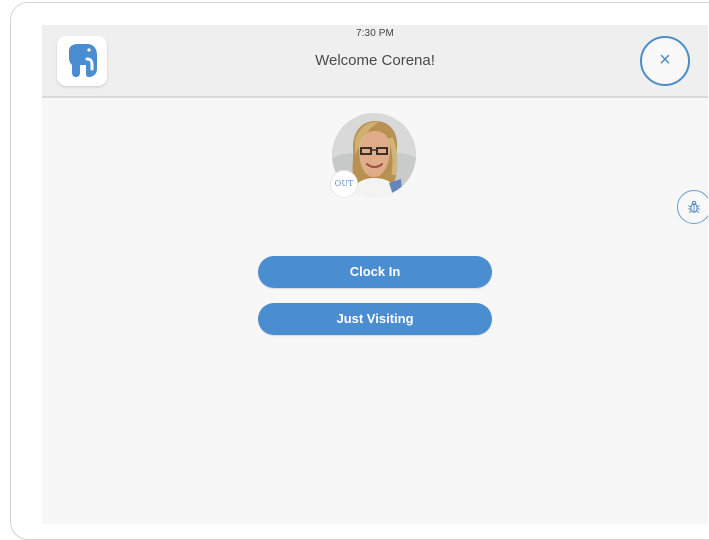 This screenshot has height=540, width=709. I want to click on clock-in-button: Clock In, so click(375, 272).